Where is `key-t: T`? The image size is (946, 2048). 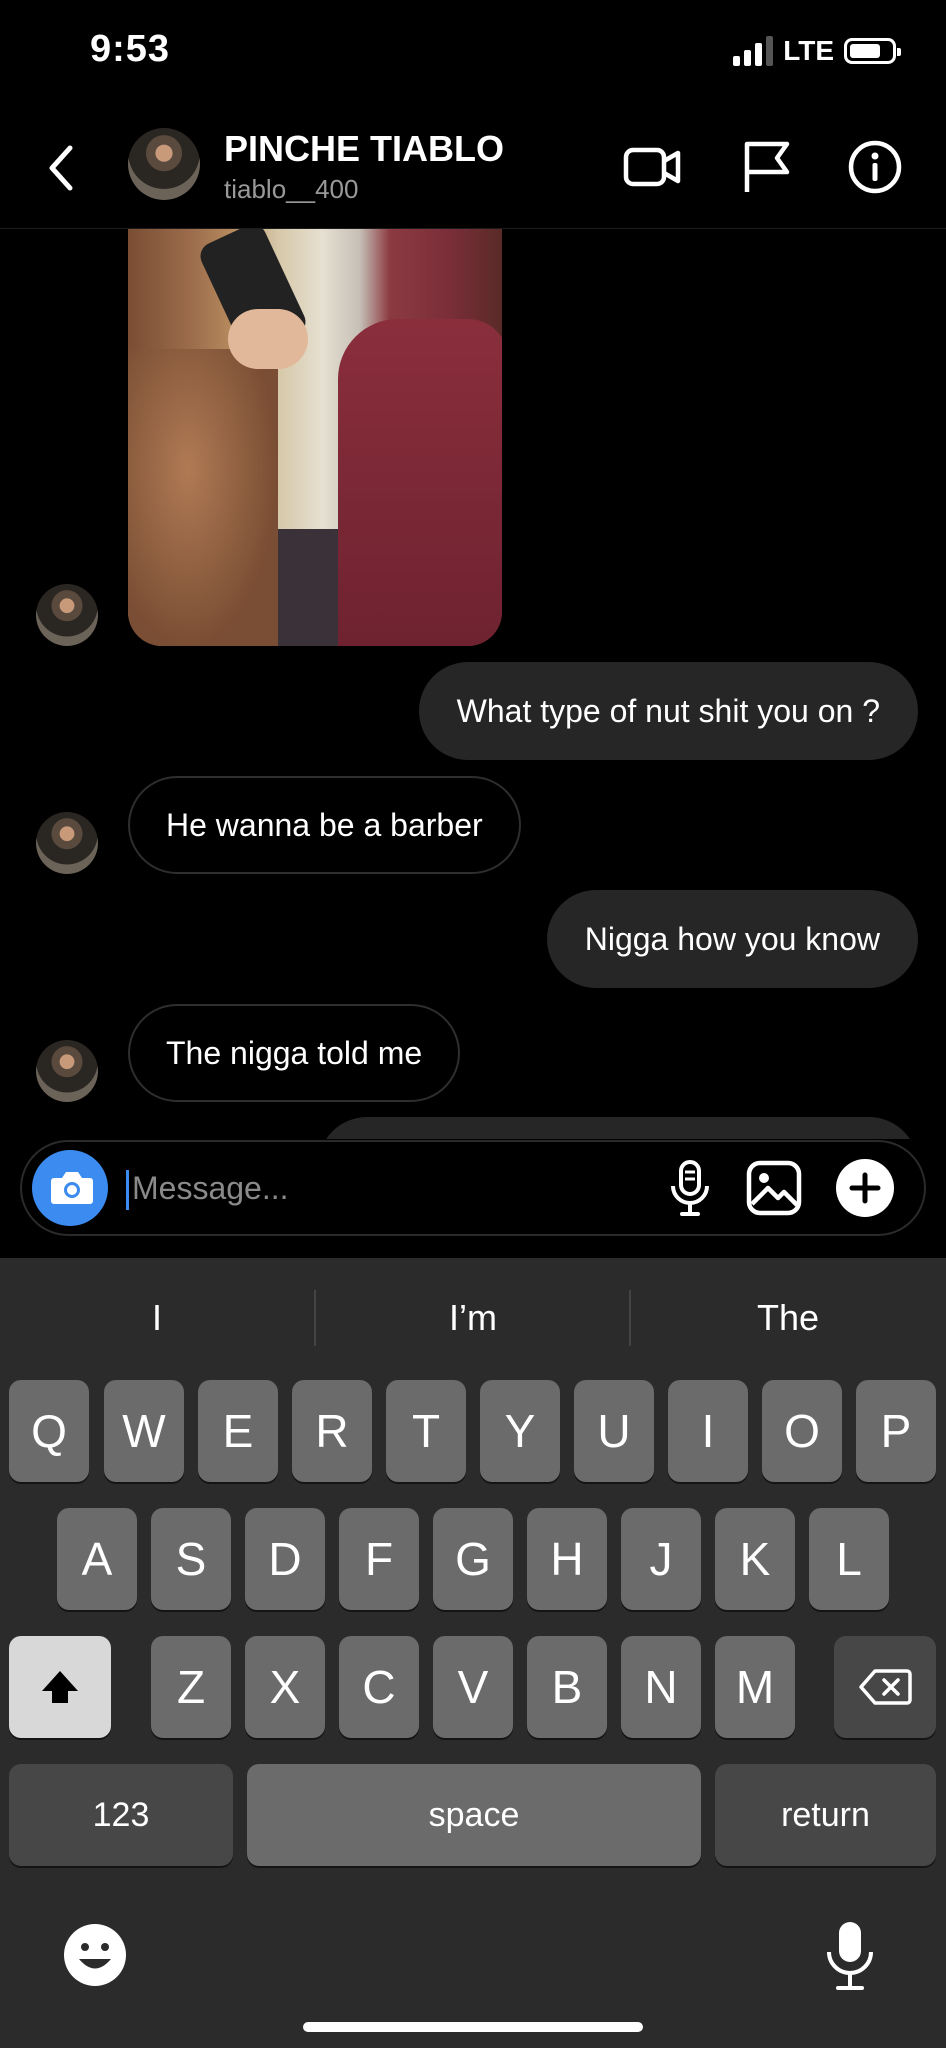
key-t: T is located at coordinates (426, 1431).